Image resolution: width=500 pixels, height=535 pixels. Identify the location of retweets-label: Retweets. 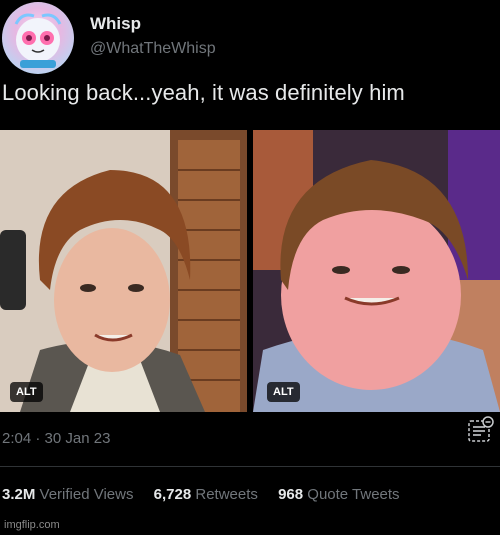
(226, 494).